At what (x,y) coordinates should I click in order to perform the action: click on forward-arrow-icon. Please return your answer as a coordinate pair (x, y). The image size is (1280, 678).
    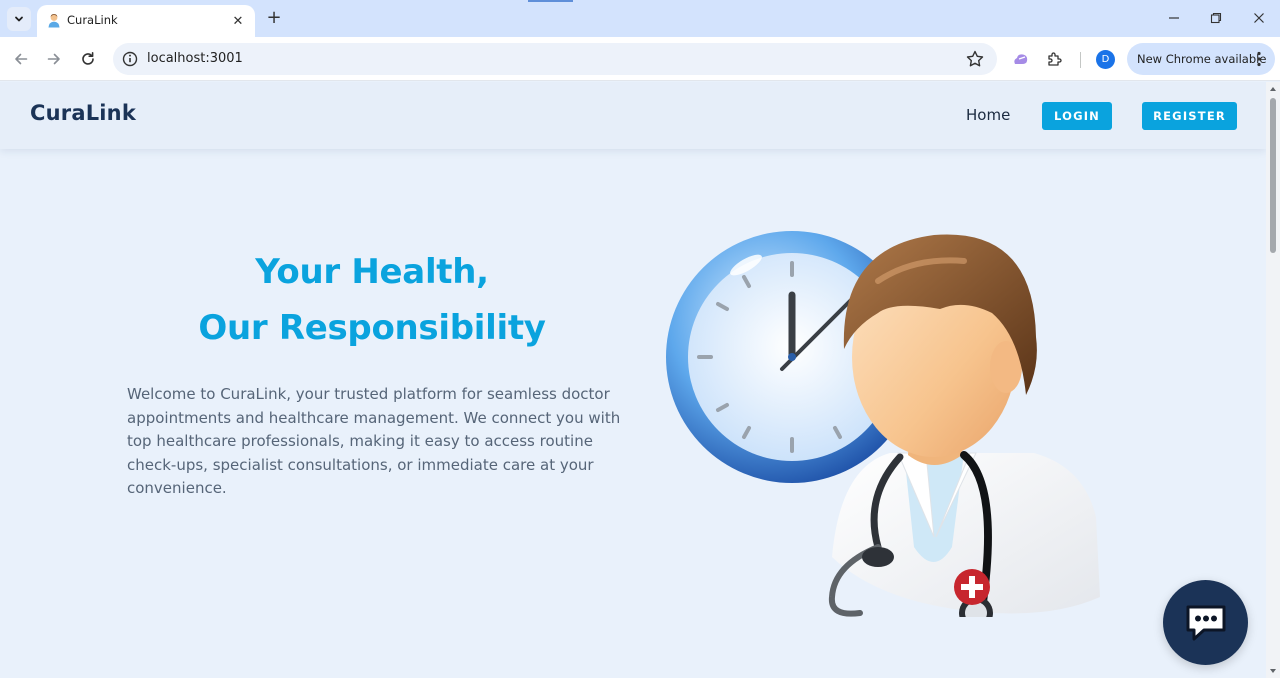
    Looking at the image, I should click on (54, 59).